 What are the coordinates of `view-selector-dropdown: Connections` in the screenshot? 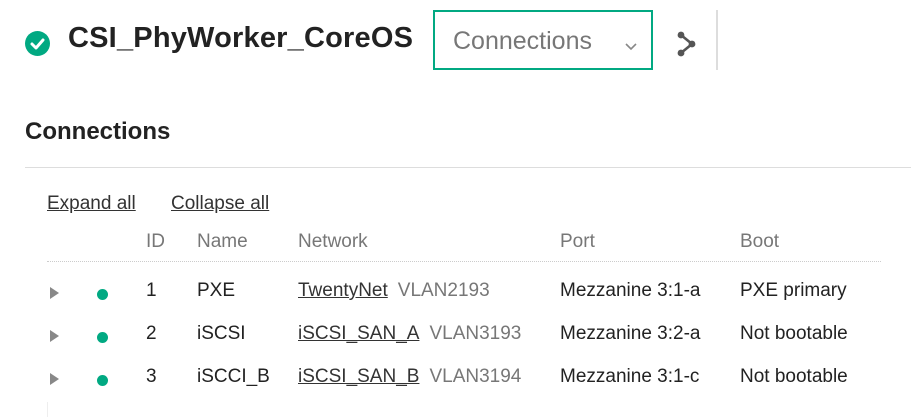 It's located at (543, 40).